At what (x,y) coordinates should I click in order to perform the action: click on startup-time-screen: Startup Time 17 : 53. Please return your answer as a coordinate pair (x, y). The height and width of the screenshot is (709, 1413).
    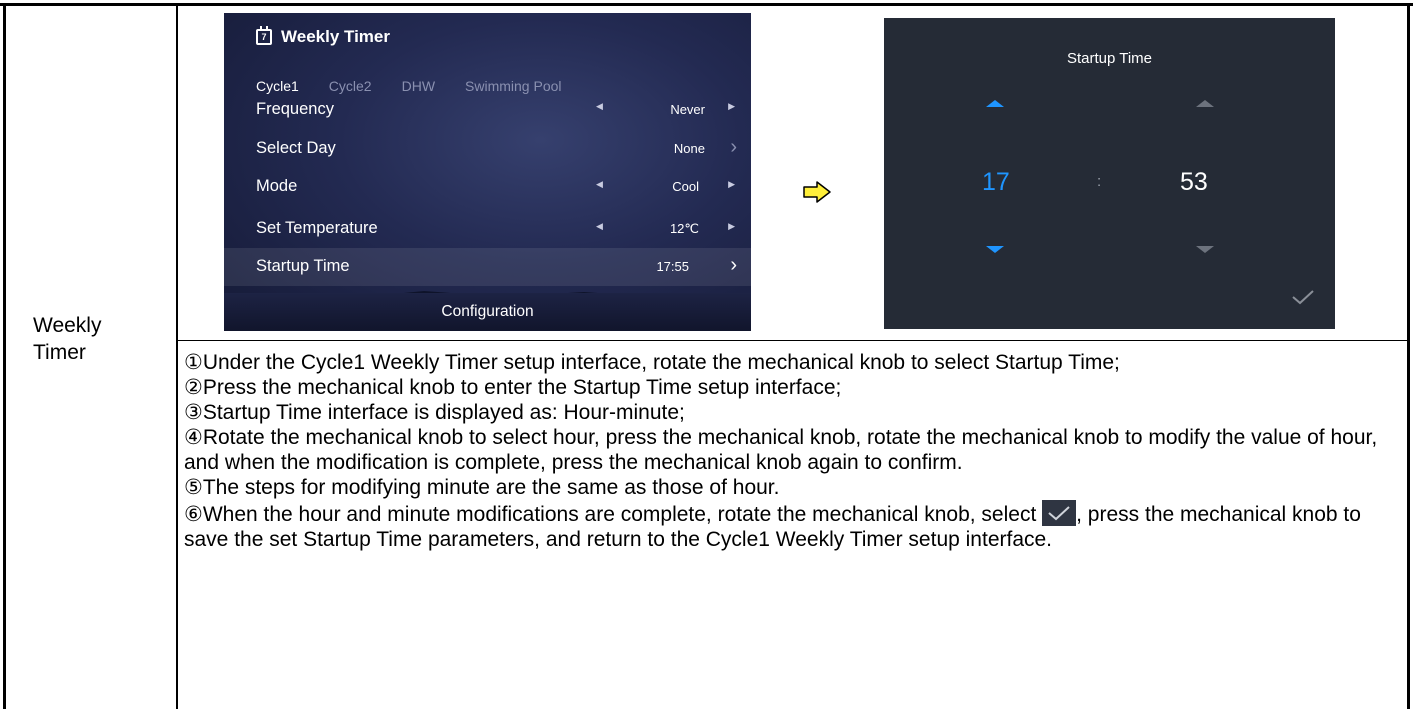
    Looking at the image, I should click on (1109, 173).